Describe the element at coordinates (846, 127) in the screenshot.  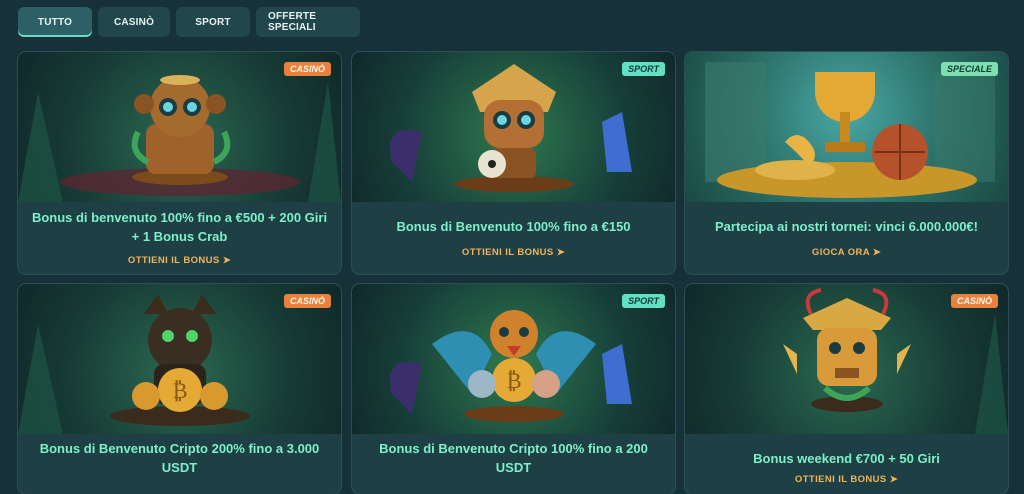
I see `promo-image: SPECIALE` at that location.